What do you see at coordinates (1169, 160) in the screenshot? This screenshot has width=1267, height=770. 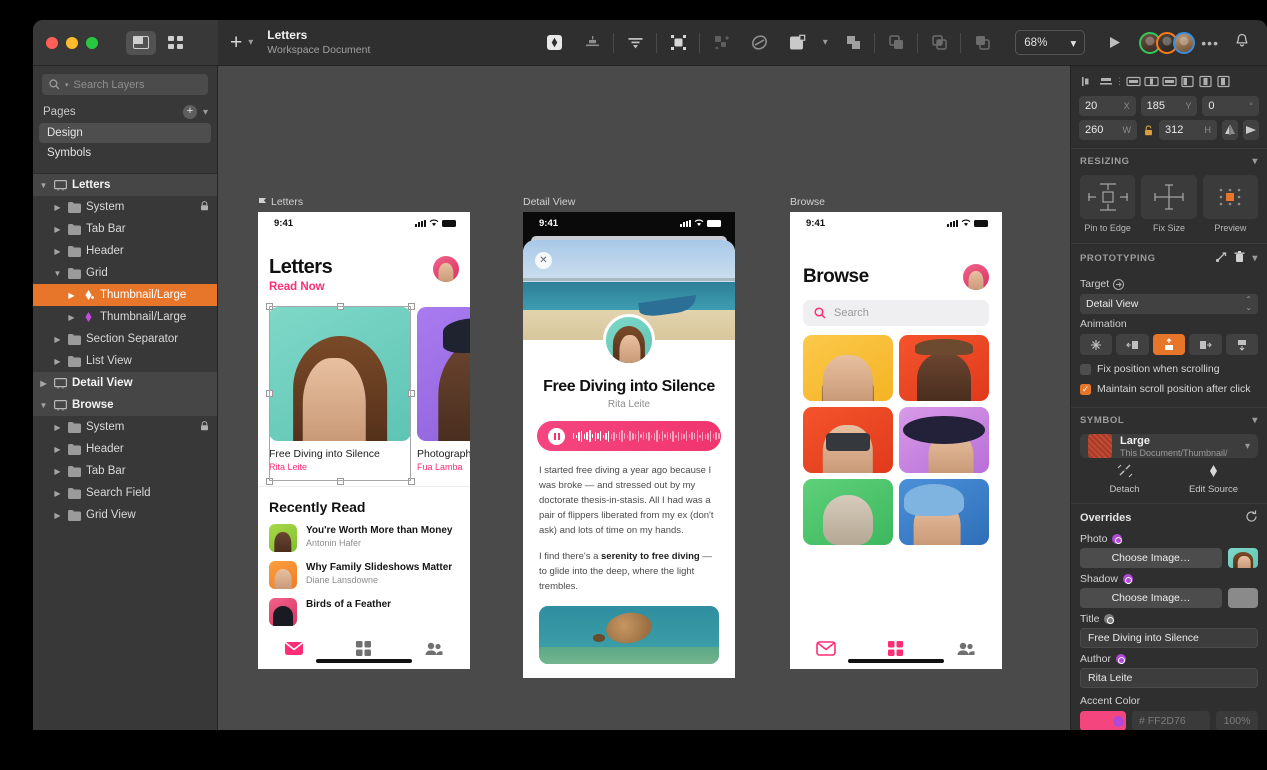 I see `resizing-section-header: RESIZING ▾` at bounding box center [1169, 160].